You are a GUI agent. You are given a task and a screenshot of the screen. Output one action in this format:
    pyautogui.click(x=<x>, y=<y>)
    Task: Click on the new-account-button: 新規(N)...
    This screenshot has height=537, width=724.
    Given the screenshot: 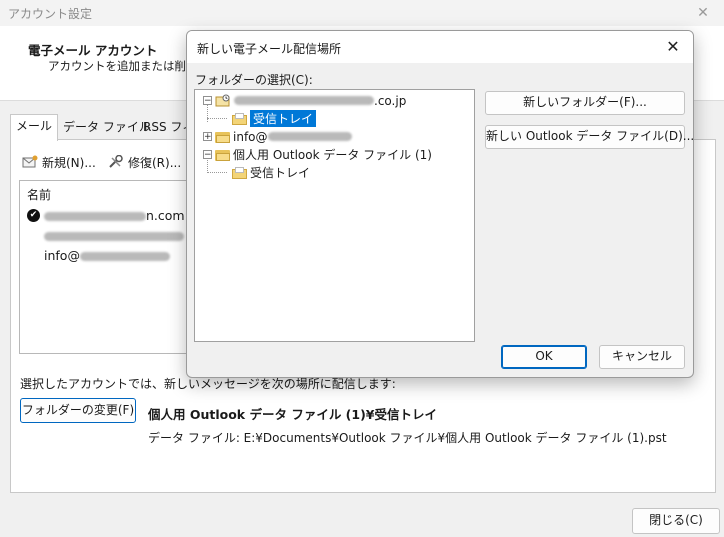 What is the action you would take?
    pyautogui.click(x=59, y=162)
    